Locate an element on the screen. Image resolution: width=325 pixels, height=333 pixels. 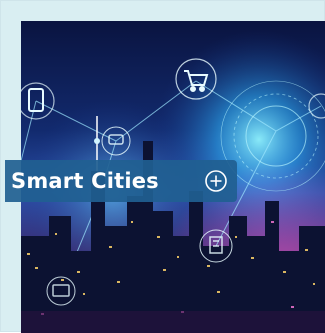
plus-circle-icon is located at coordinates (216, 181).